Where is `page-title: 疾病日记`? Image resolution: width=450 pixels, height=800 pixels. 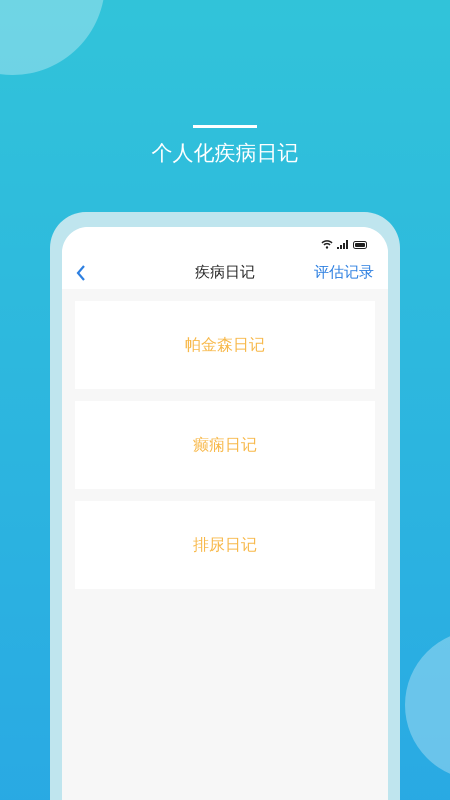 page-title: 疾病日记 is located at coordinates (225, 273).